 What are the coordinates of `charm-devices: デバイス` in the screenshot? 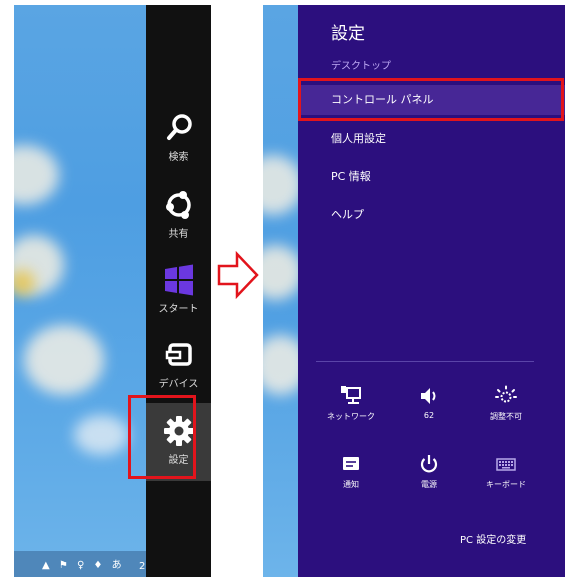 It's located at (178, 363).